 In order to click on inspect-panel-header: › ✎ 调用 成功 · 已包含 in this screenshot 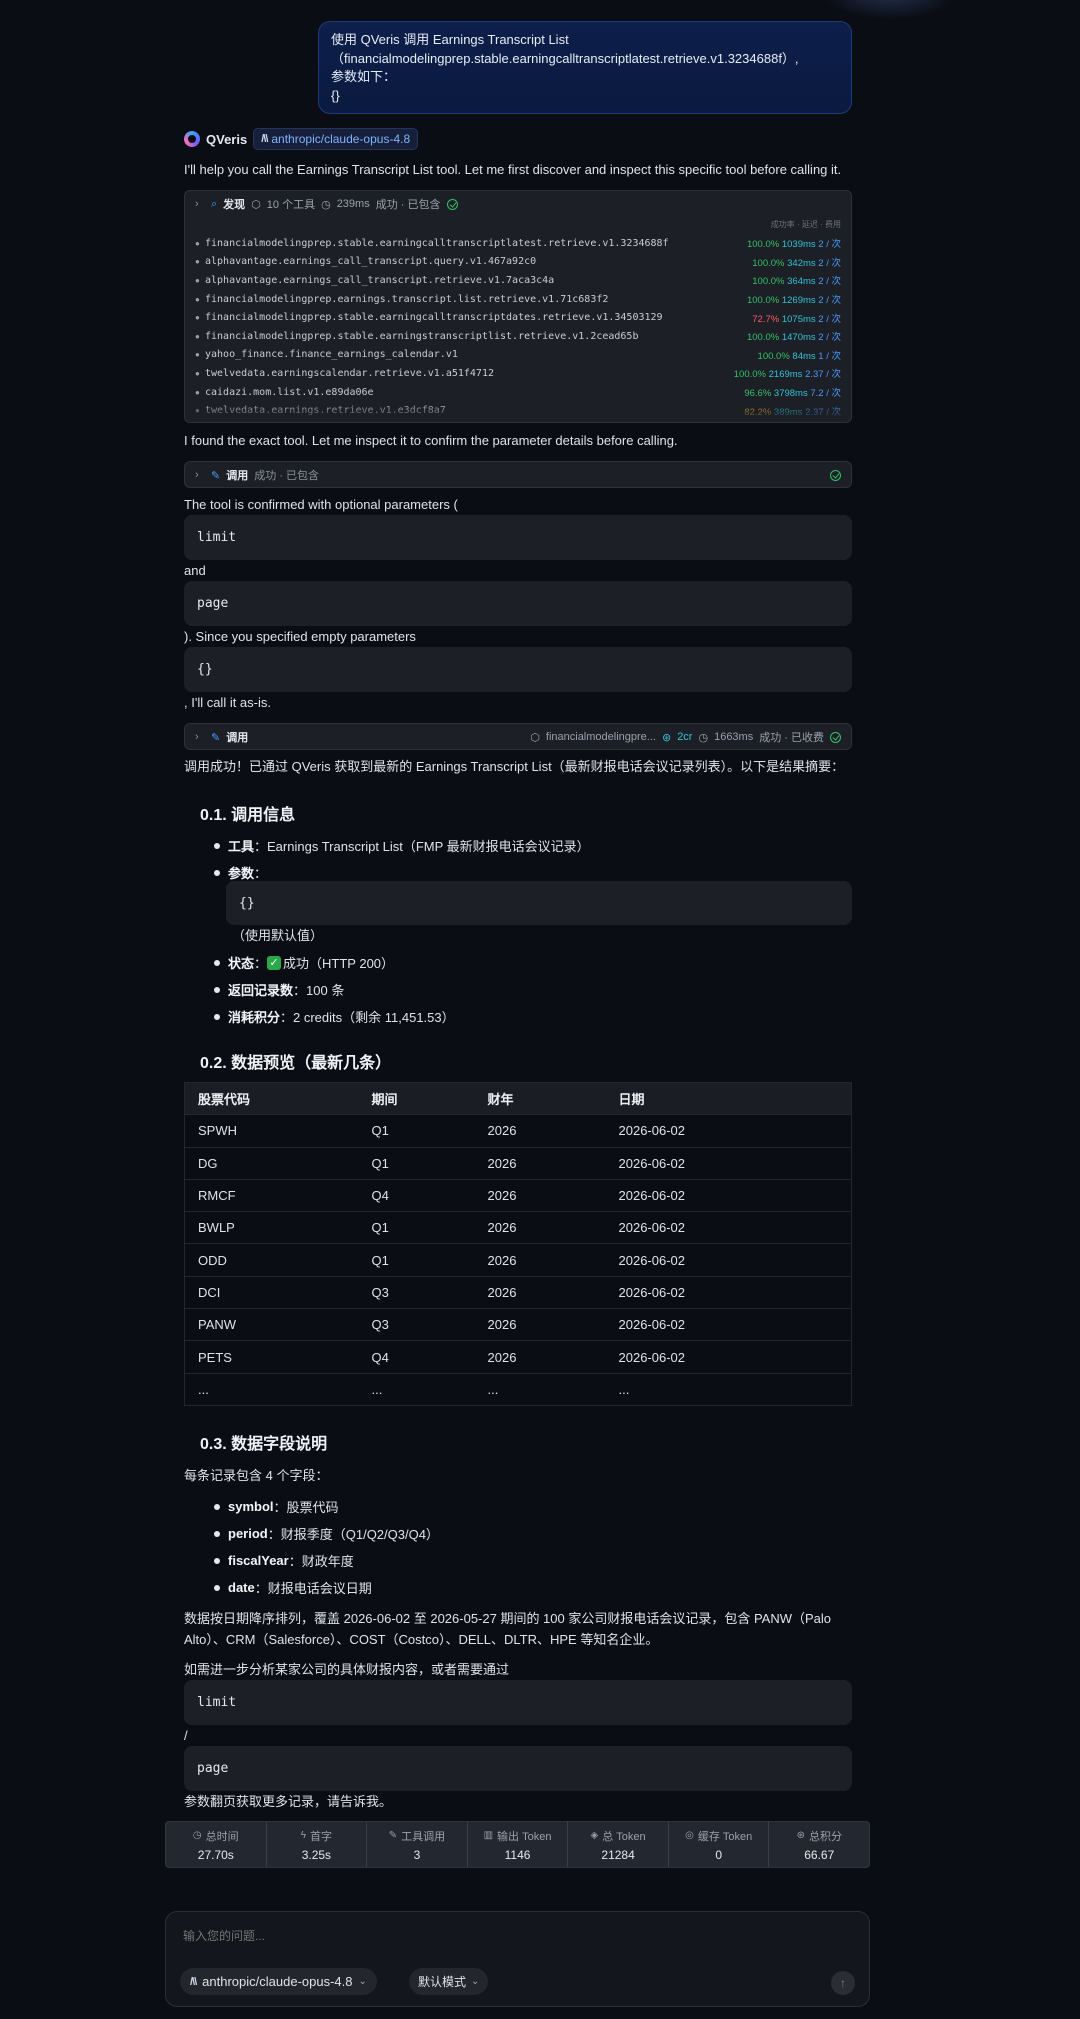, I will do `click(518, 475)`.